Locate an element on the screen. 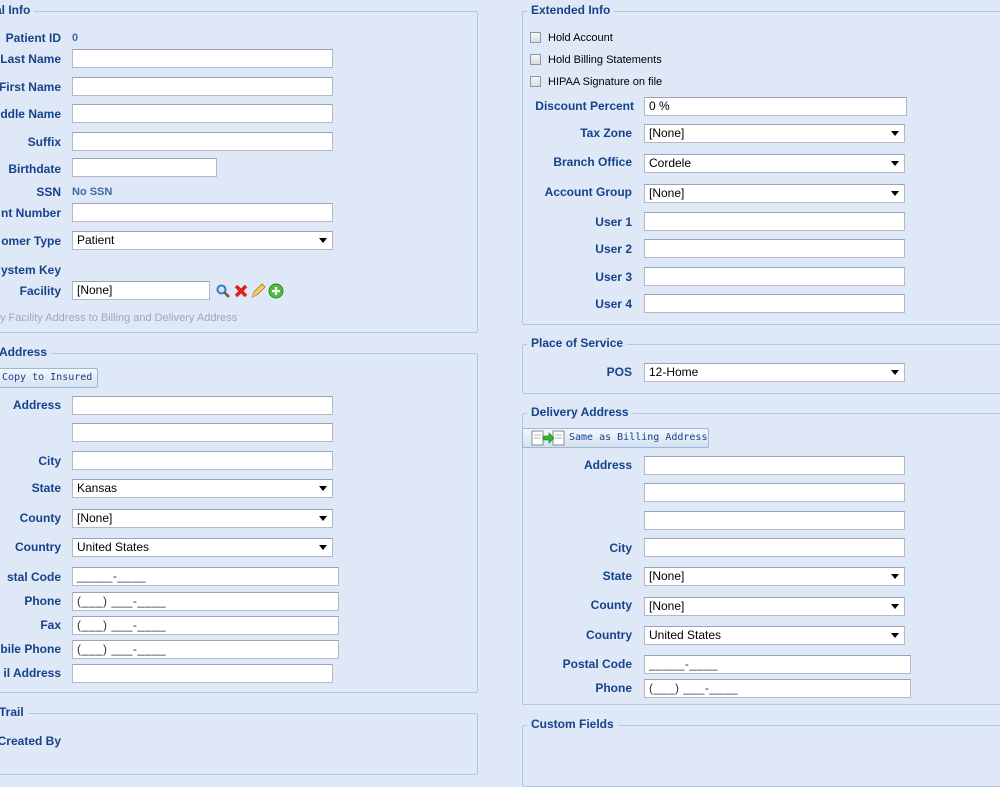 This screenshot has height=787, width=1000. custom-fields-fieldset: Custom Fields is located at coordinates (761, 752).